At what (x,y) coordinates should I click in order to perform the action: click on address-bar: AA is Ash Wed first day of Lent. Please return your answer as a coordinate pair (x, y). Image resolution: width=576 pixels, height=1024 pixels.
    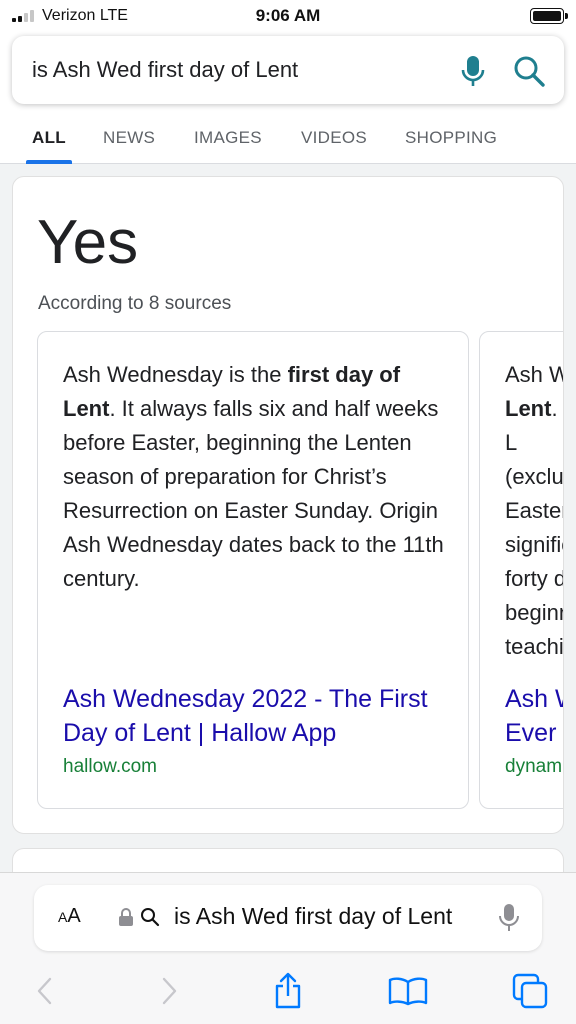
    Looking at the image, I should click on (288, 918).